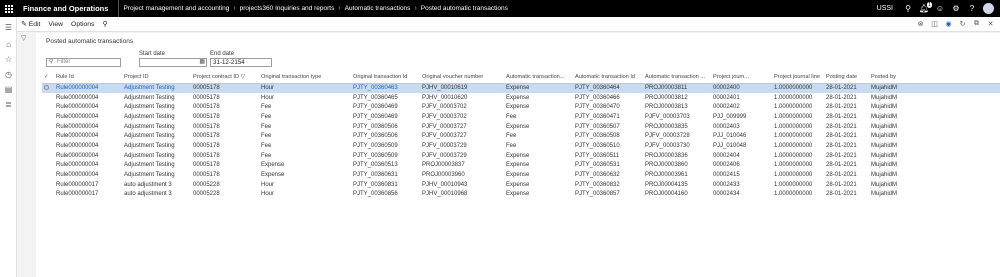  What do you see at coordinates (608, 195) in the screenshot?
I see `table-cell: PJTY_00360857` at bounding box center [608, 195].